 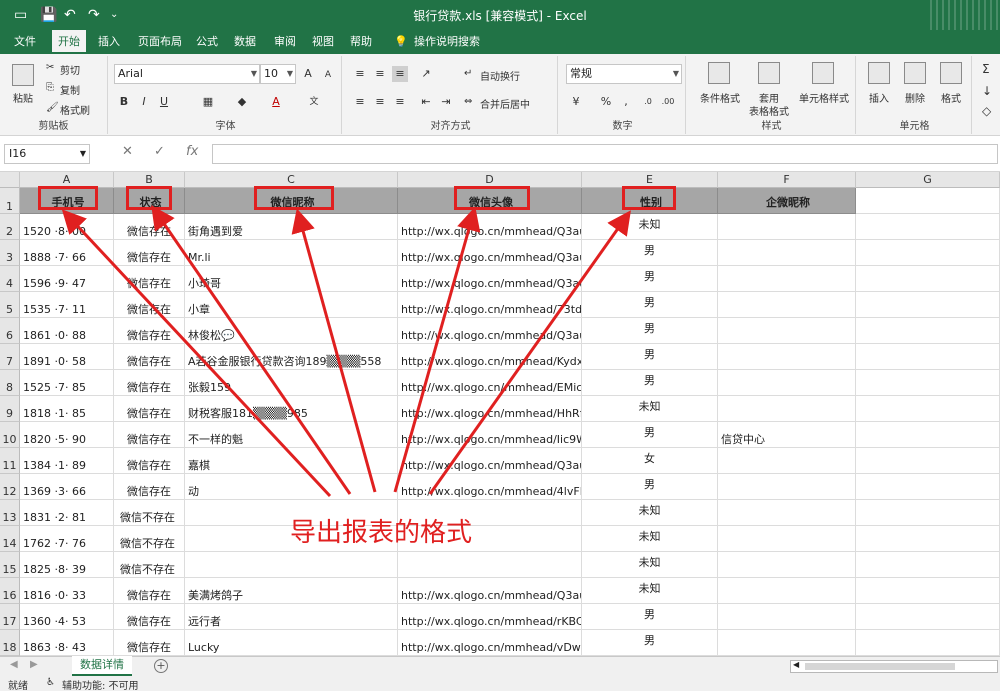 What do you see at coordinates (67, 643) in the screenshot?
I see `cell-phone: 1863 ·8· 43` at bounding box center [67, 643].